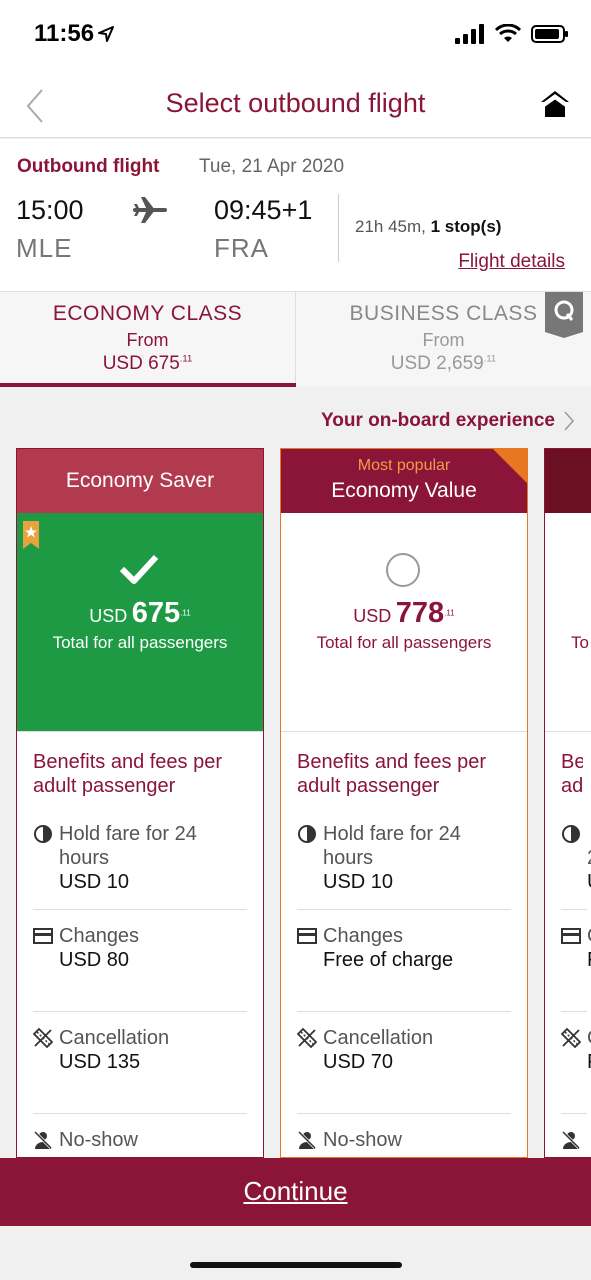  What do you see at coordinates (50, 210) in the screenshot?
I see `departure-time: 15:00` at bounding box center [50, 210].